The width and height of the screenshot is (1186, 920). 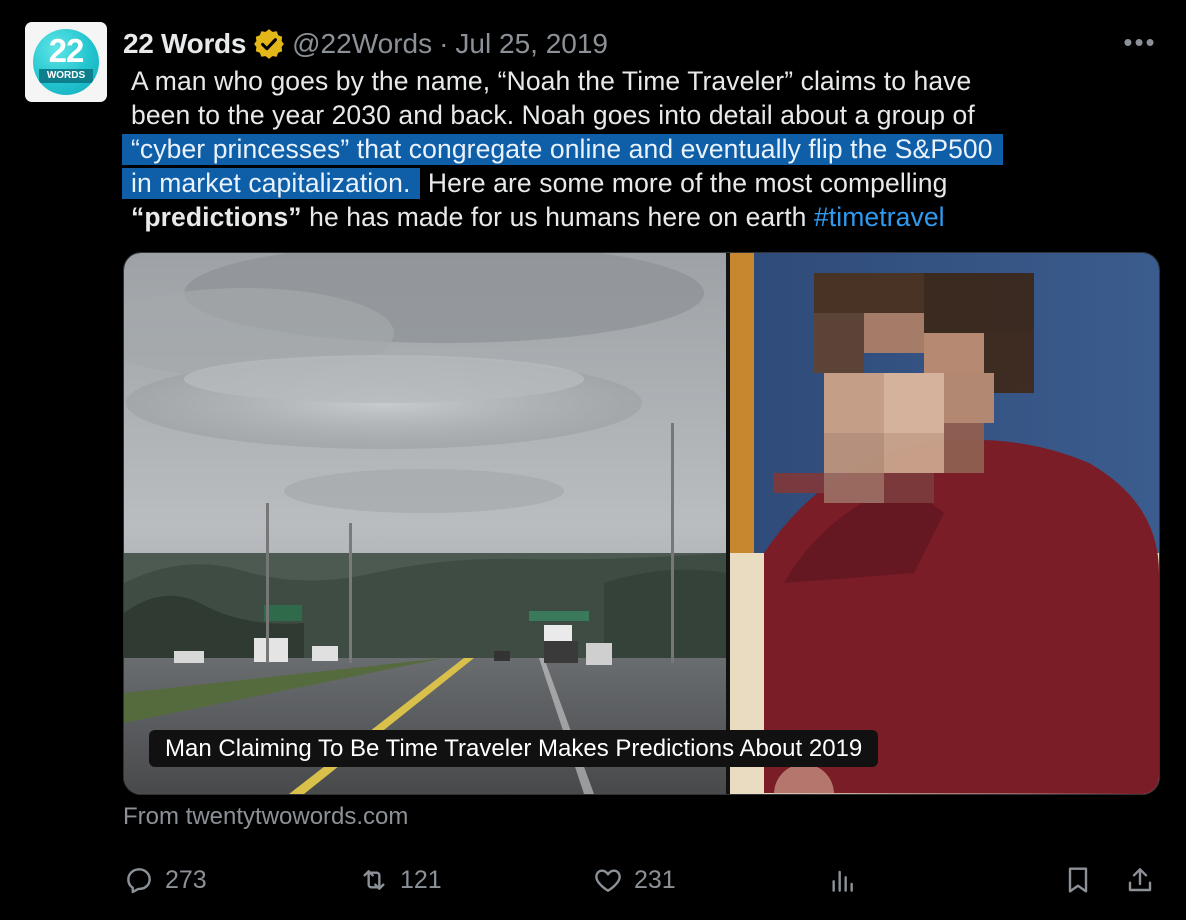 What do you see at coordinates (184, 44) in the screenshot?
I see `display-name: 22 Words` at bounding box center [184, 44].